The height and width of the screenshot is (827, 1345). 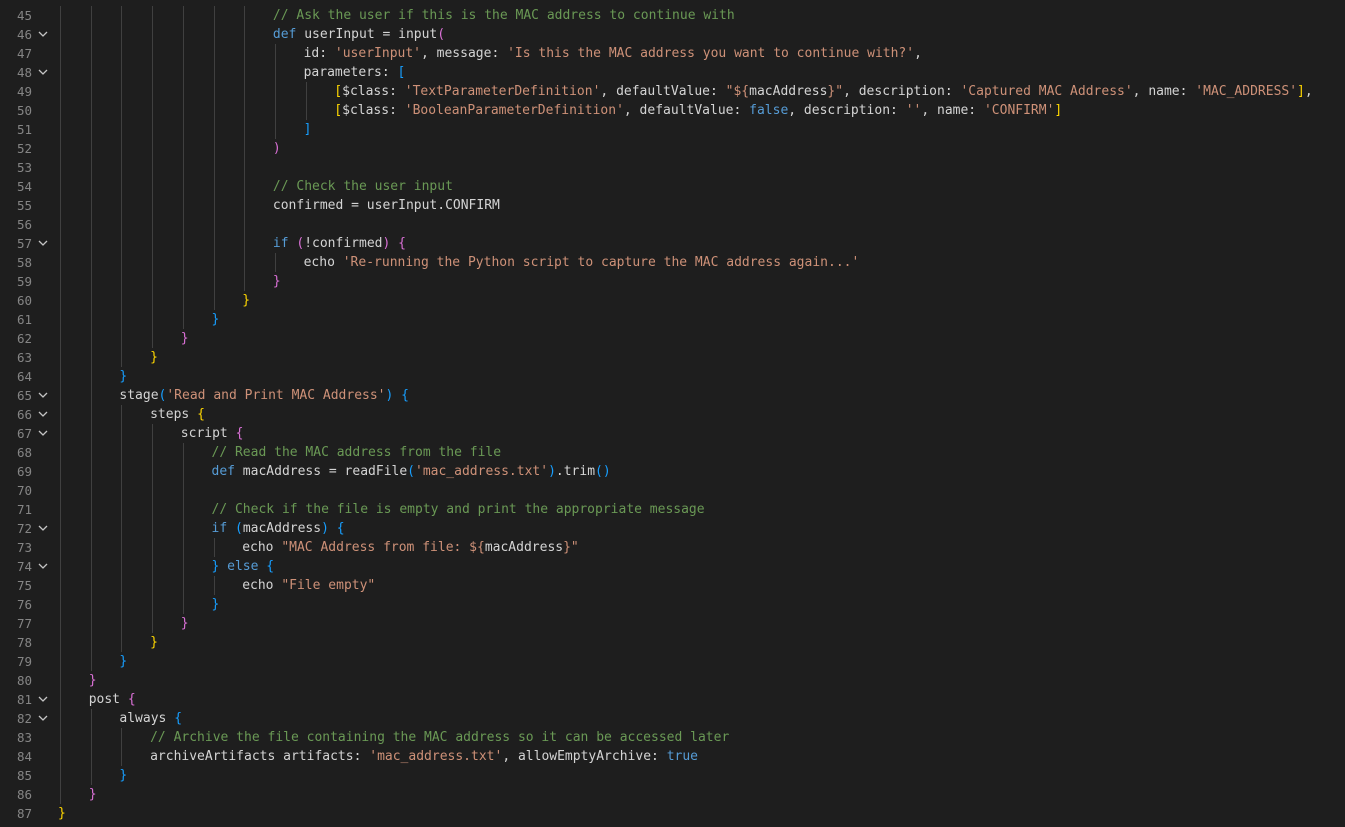 I want to click on line-number: 65, so click(x=24, y=395).